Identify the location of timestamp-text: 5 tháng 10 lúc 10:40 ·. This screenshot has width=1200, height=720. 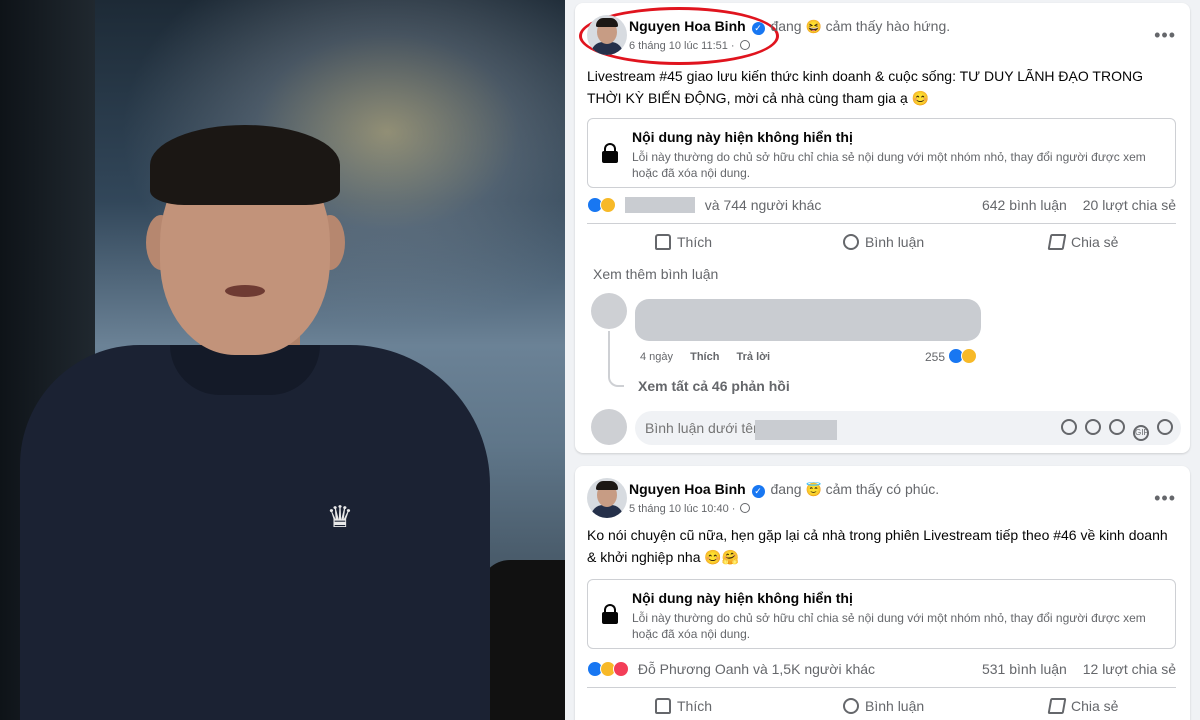
(682, 509).